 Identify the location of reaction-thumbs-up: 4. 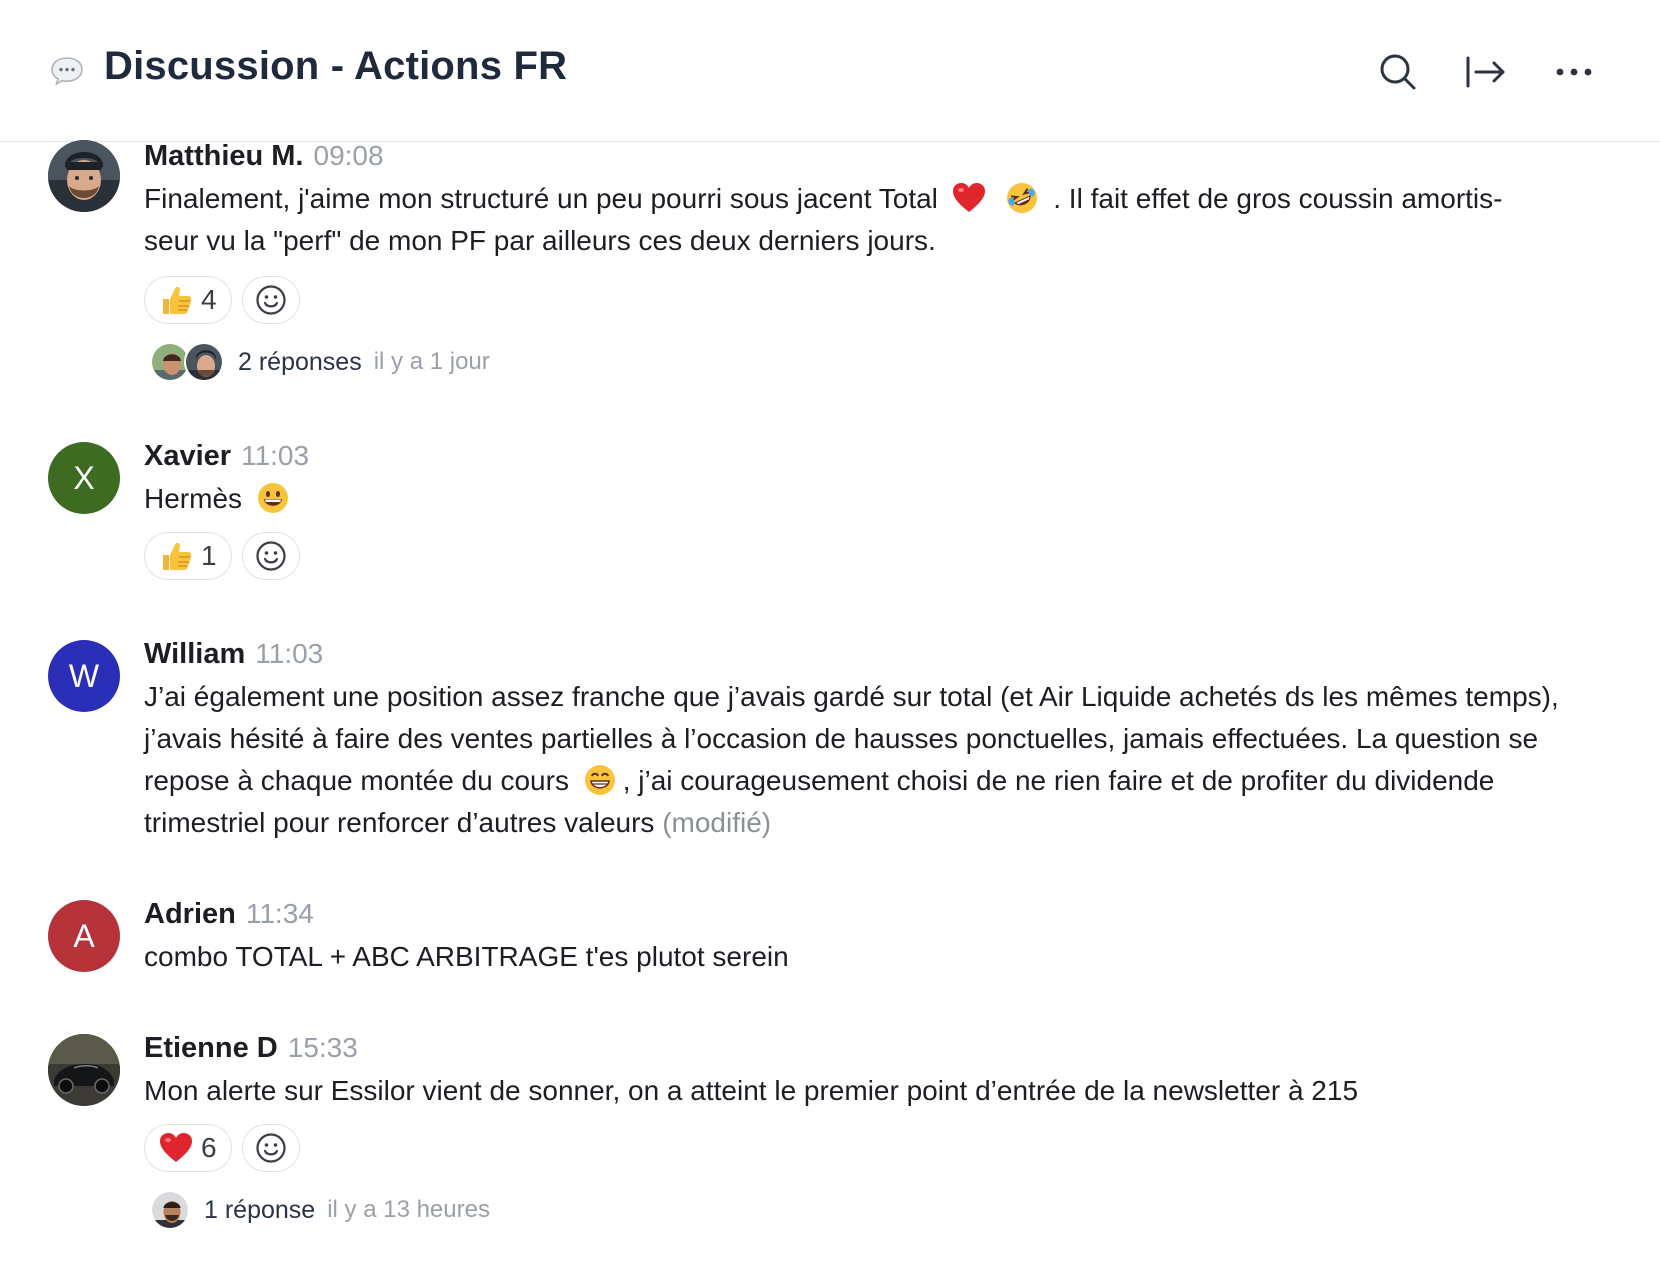
(188, 300).